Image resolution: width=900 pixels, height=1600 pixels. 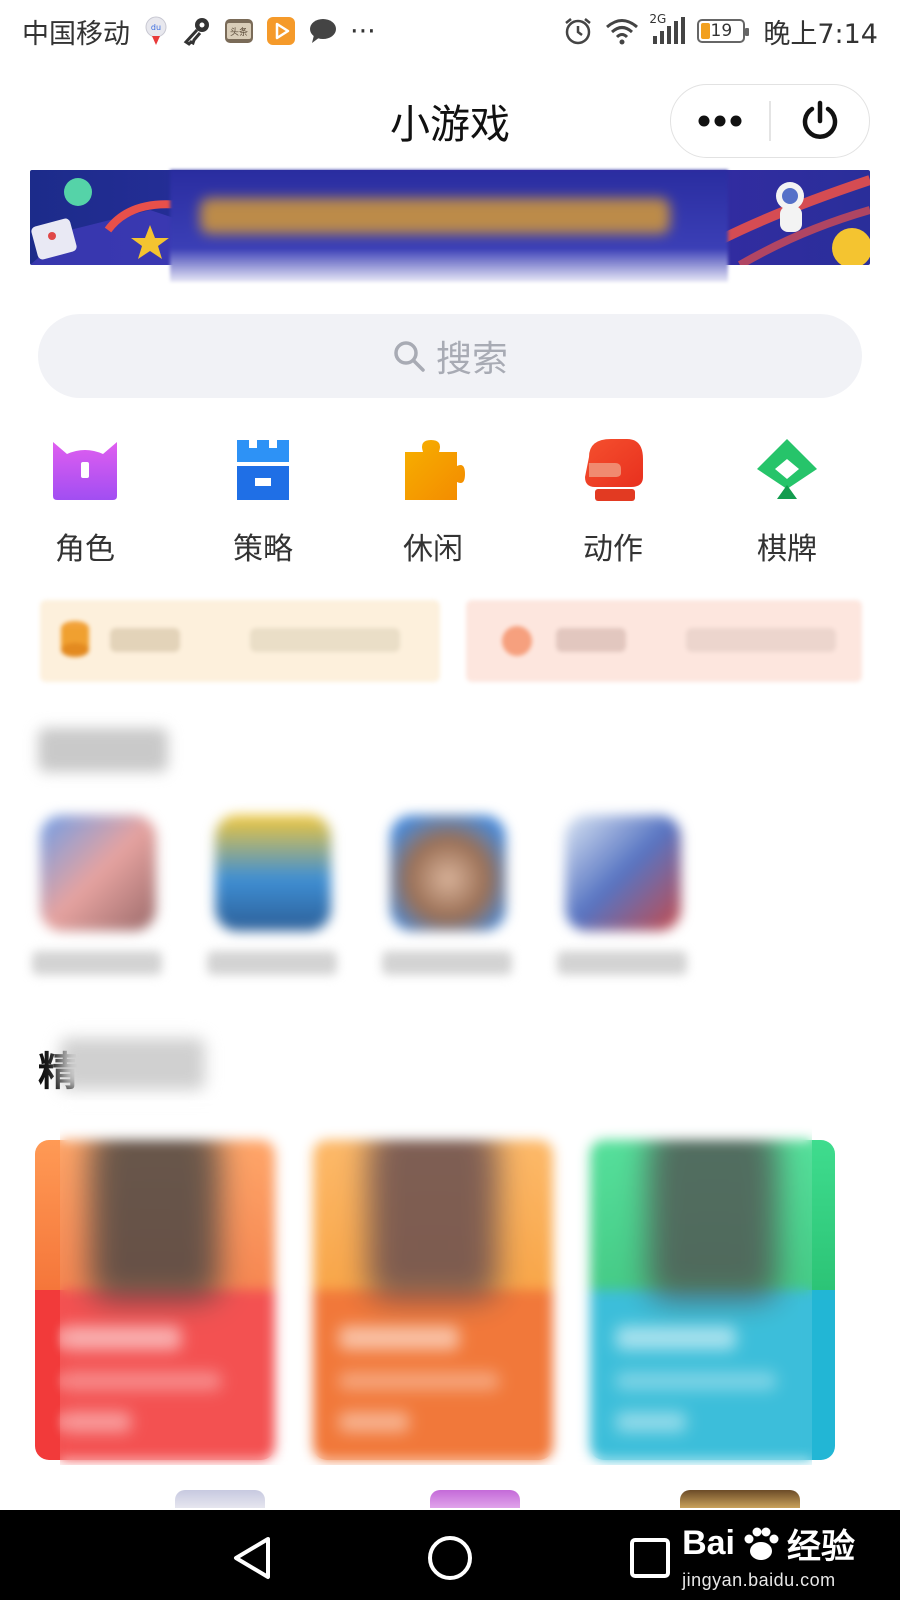 I want to click on signal-icon: 2G, so click(x=667, y=29).